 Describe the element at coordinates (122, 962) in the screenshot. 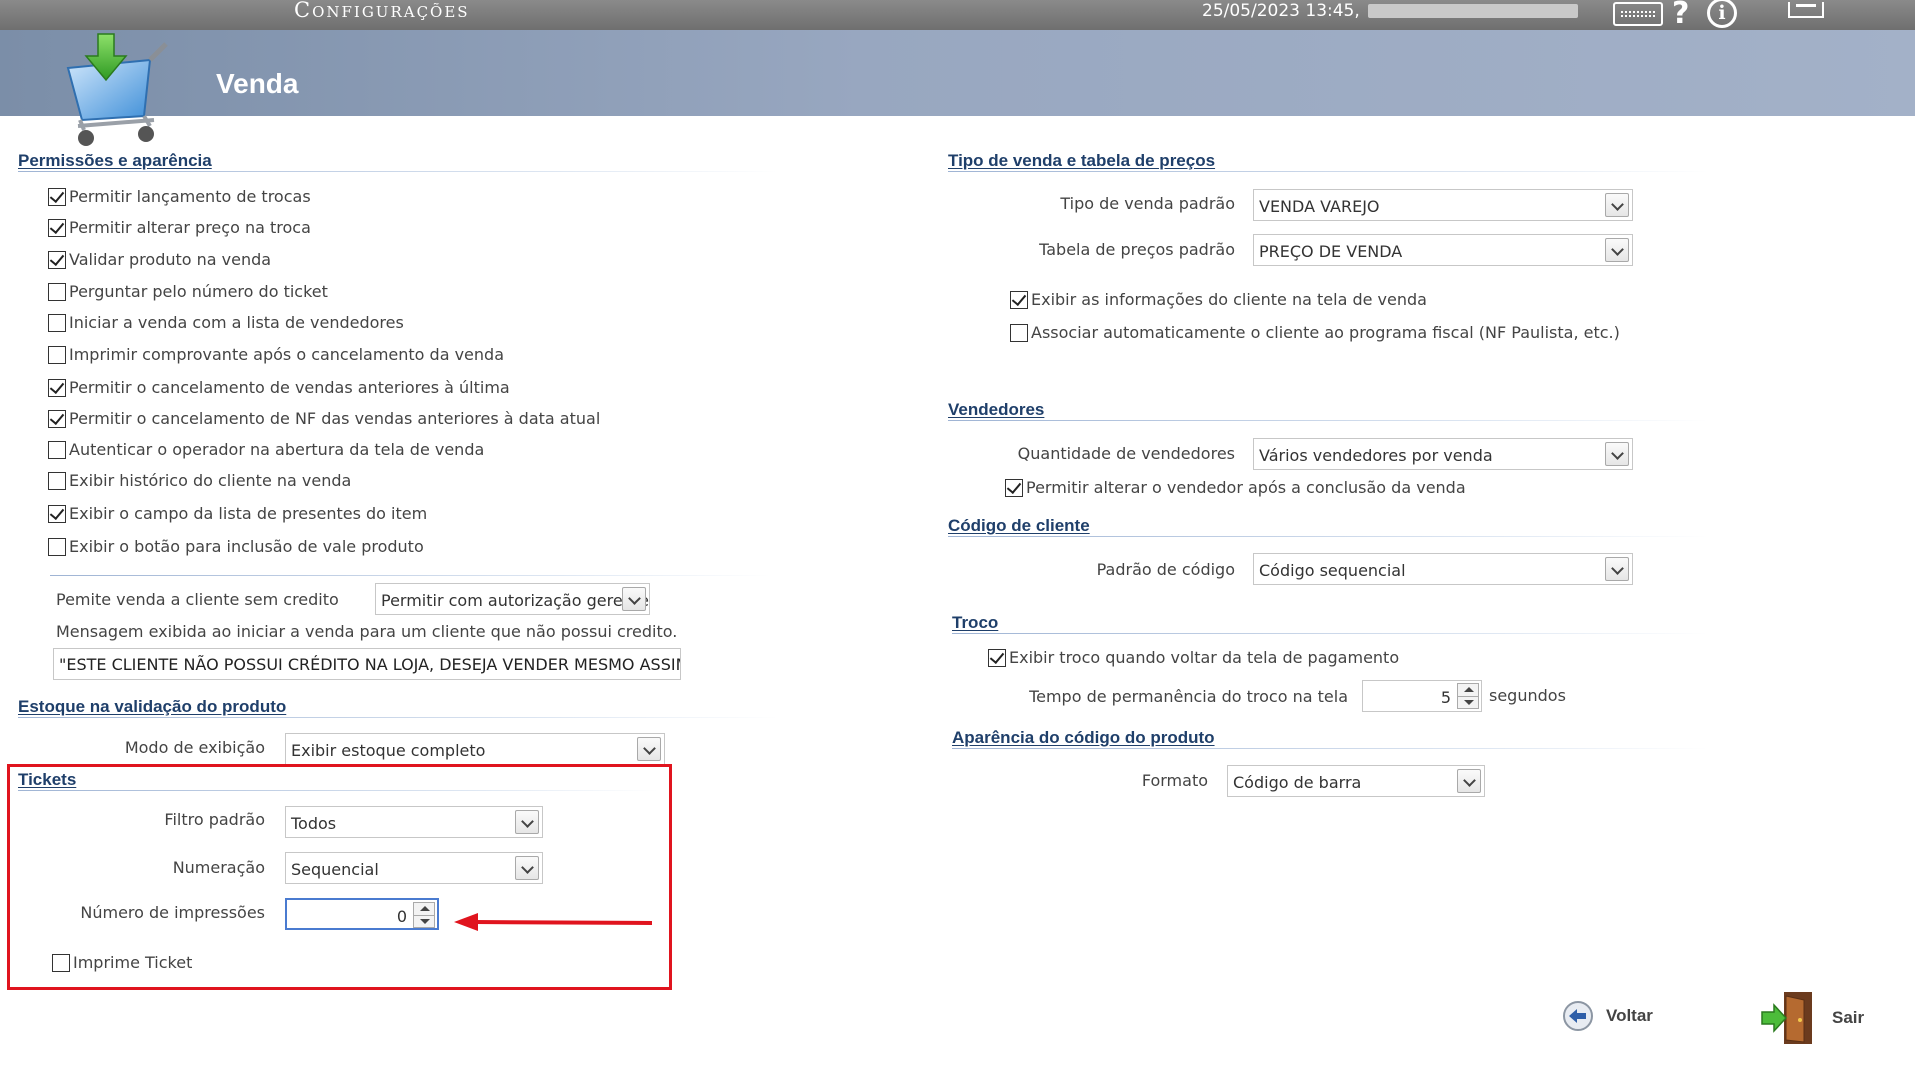

I see `print-ticket-checkbox: Imprime Ticket` at that location.